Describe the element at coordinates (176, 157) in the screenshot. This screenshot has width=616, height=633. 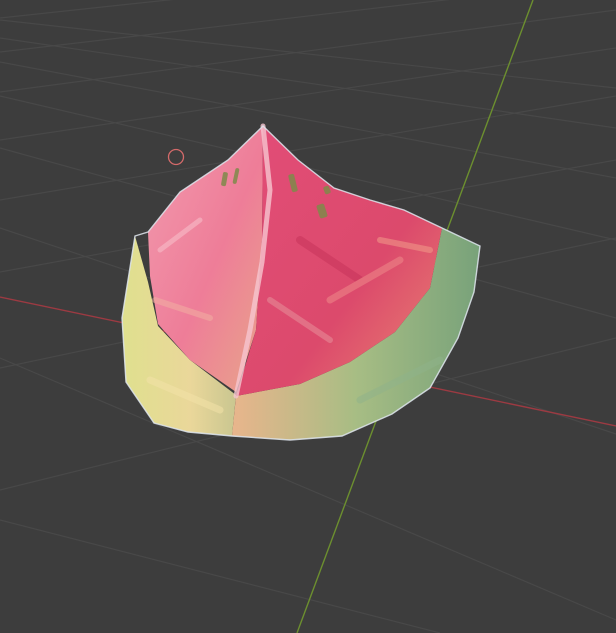
I see `3d-cursor-icon` at that location.